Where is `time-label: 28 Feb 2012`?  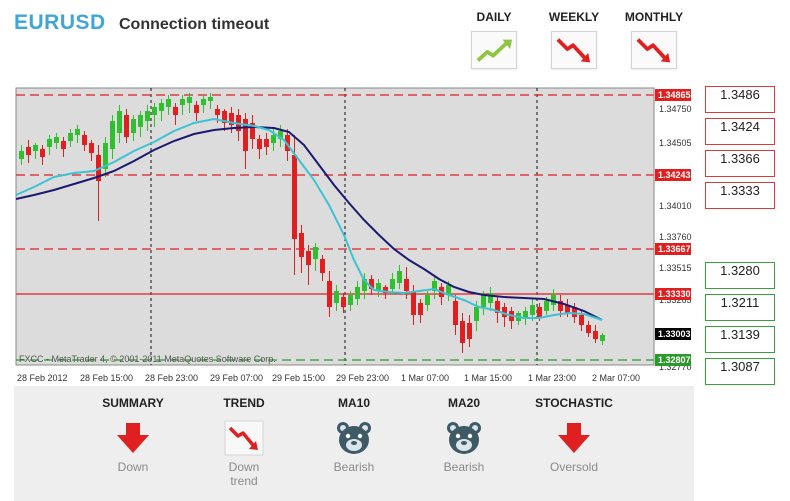 time-label: 28 Feb 2012 is located at coordinates (42, 378).